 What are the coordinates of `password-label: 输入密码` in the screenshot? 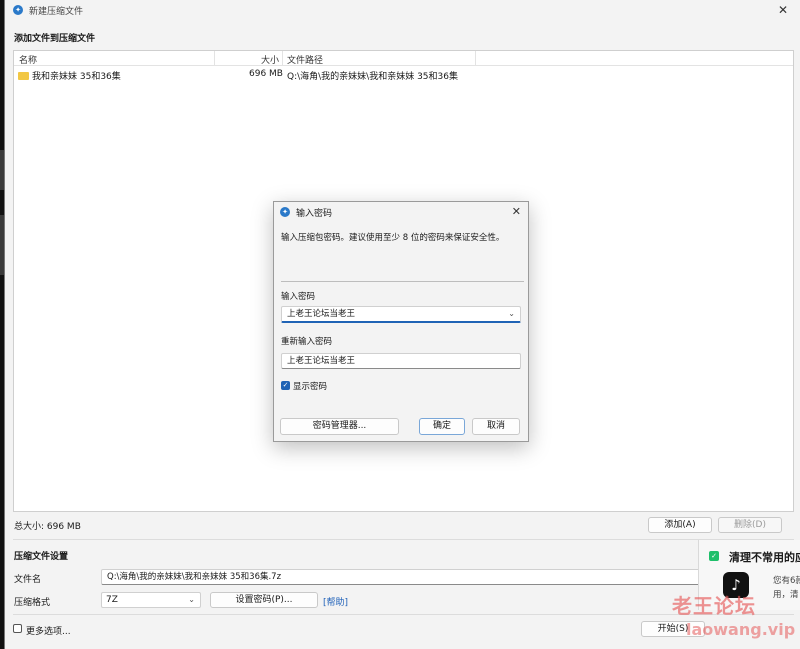 It's located at (298, 297).